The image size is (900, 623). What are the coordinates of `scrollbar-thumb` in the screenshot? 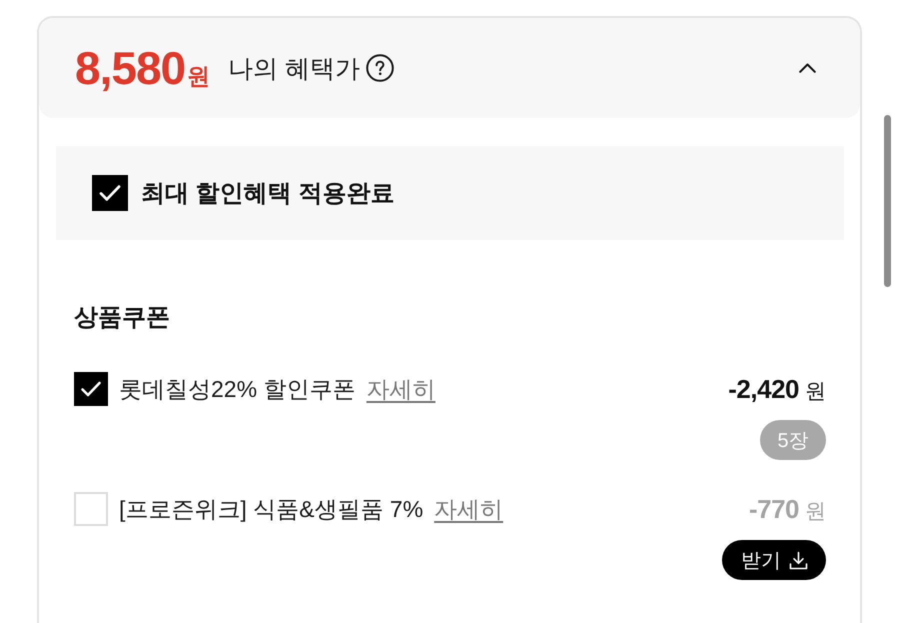 It's located at (887, 201).